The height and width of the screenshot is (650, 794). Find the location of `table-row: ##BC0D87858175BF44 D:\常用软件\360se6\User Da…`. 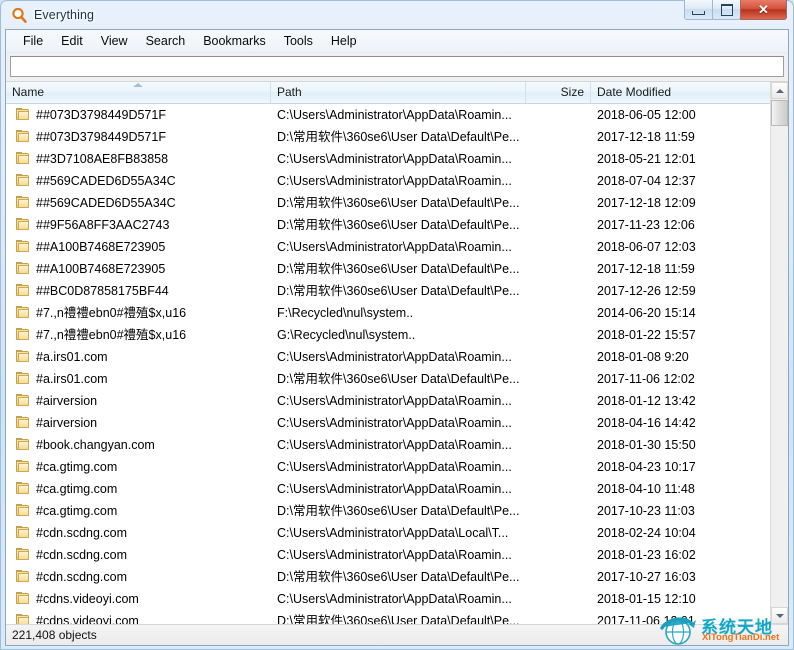

table-row: ##BC0D87858175BF44 D:\常用软件\360se6\User Da… is located at coordinates (397, 291).